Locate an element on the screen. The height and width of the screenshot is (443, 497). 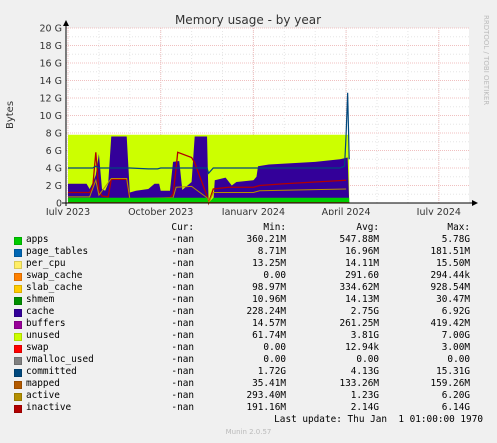
legend-min: 10.96M is located at coordinates (269, 299).